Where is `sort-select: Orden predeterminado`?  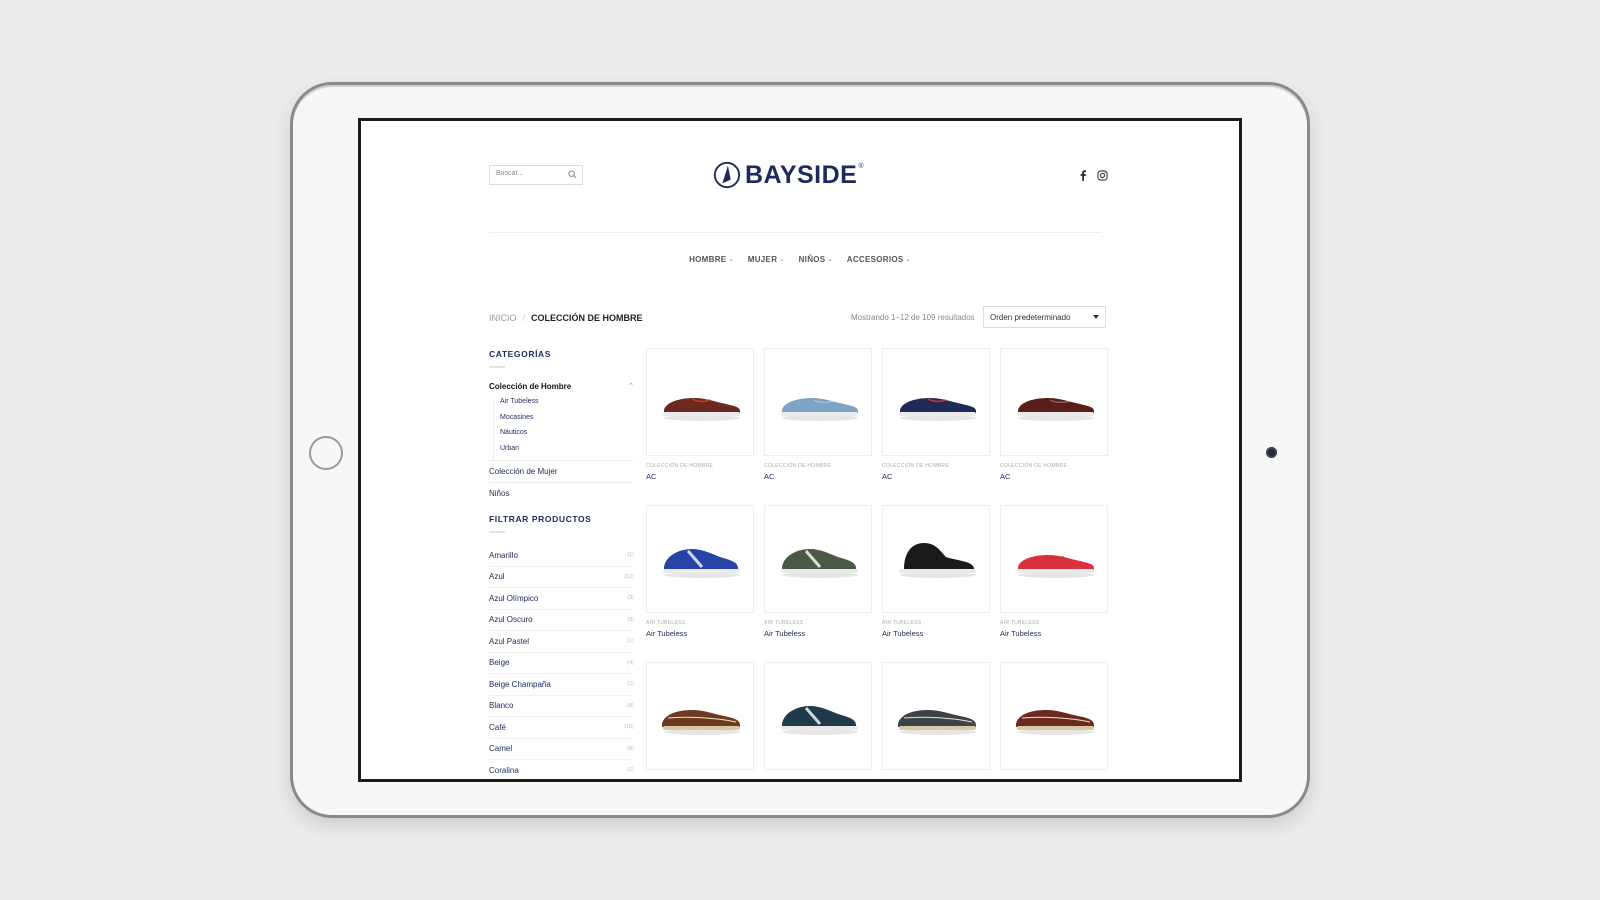 sort-select: Orden predeterminado is located at coordinates (1044, 317).